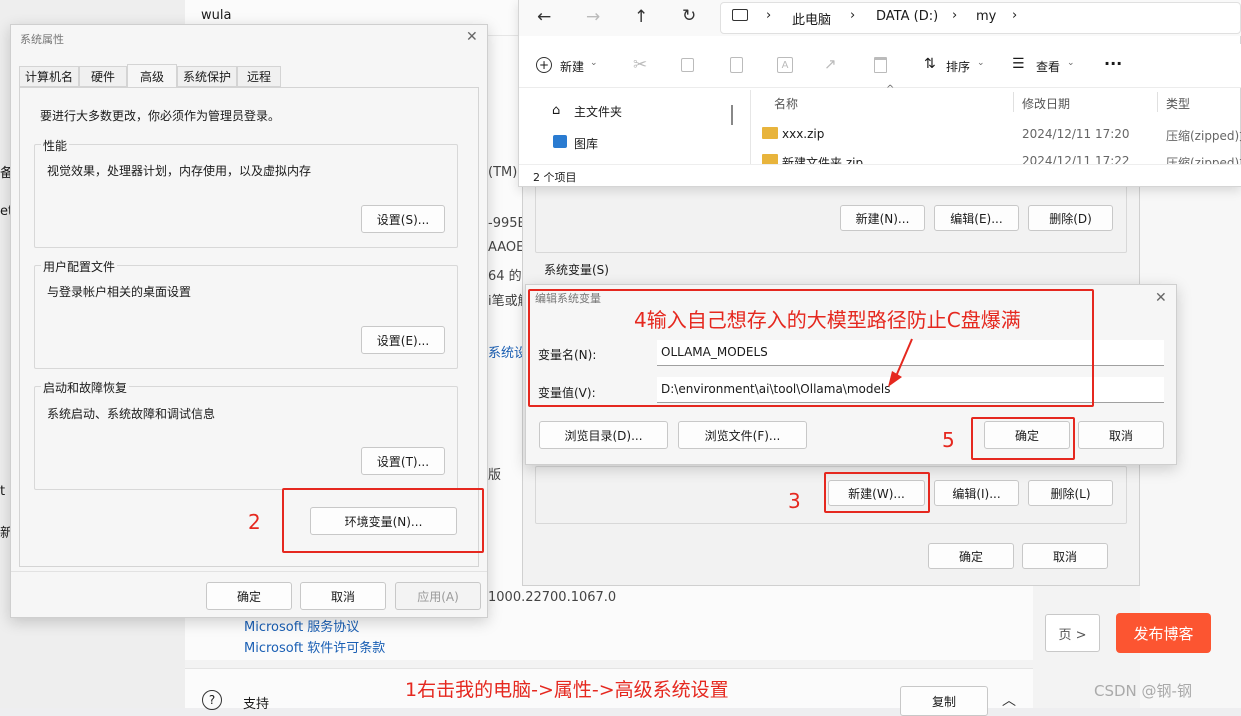  What do you see at coordinates (1009, 700) in the screenshot?
I see `chevron-up-icon: ︿` at bounding box center [1009, 700].